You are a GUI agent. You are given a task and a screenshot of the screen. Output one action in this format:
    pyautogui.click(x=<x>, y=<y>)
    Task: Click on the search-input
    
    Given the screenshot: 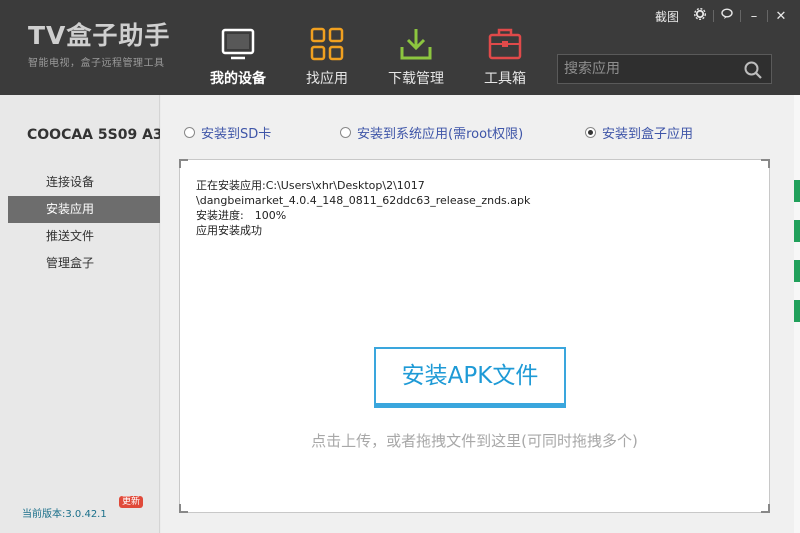 What is the action you would take?
    pyautogui.click(x=649, y=69)
    